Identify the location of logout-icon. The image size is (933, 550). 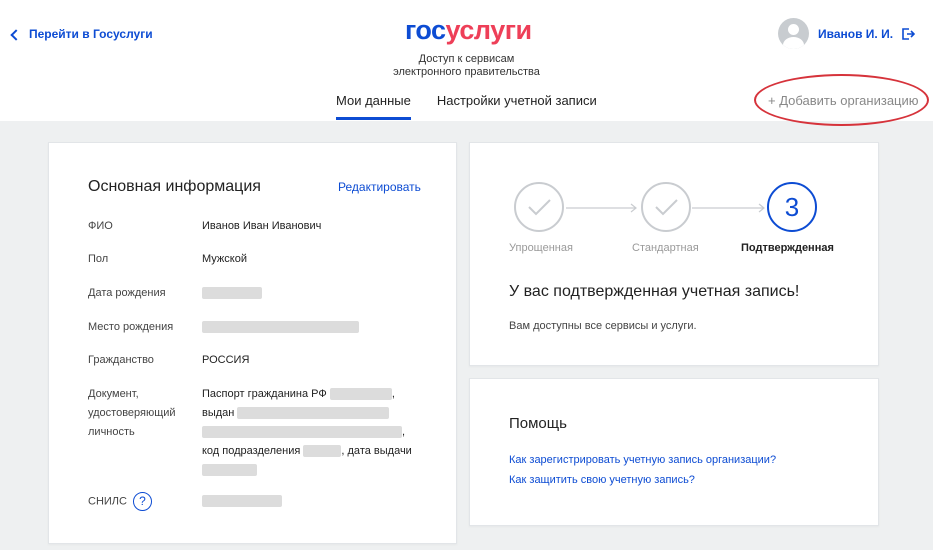
(908, 34).